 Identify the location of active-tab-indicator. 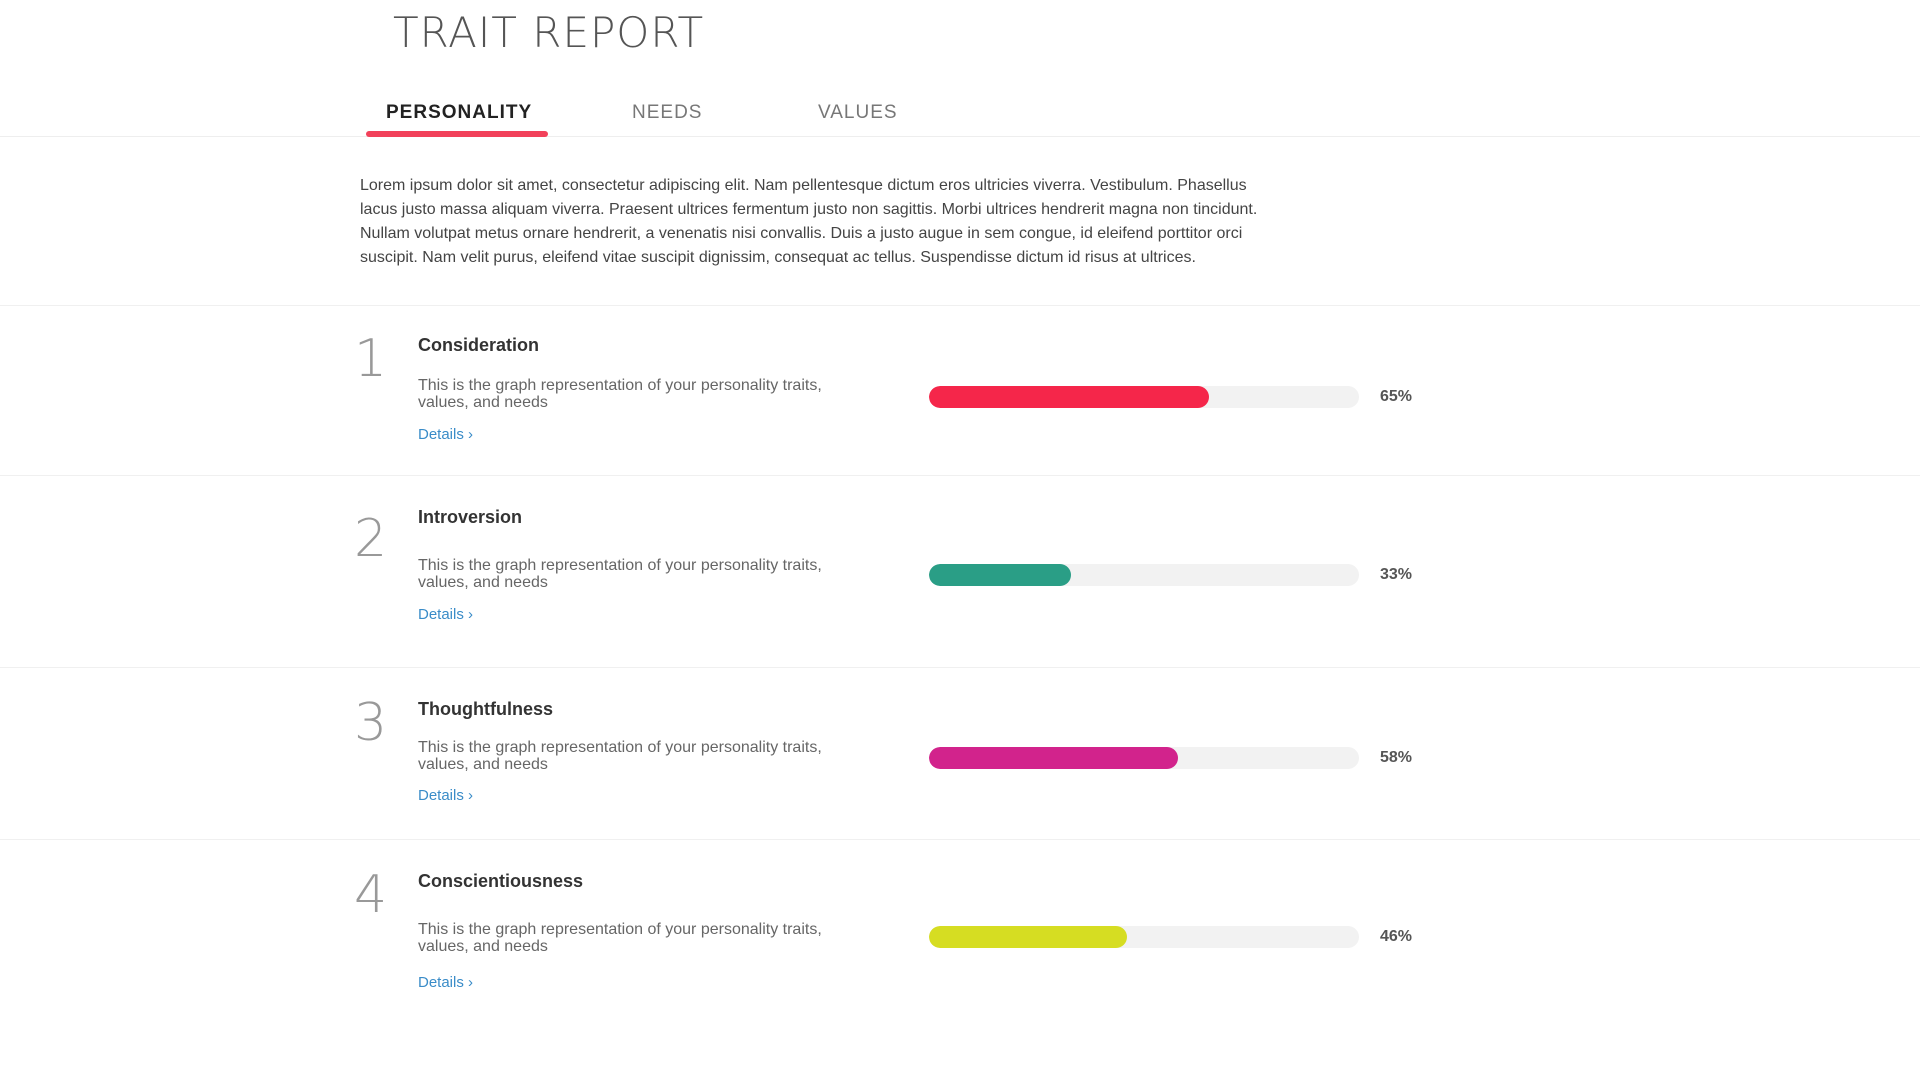
(457, 134).